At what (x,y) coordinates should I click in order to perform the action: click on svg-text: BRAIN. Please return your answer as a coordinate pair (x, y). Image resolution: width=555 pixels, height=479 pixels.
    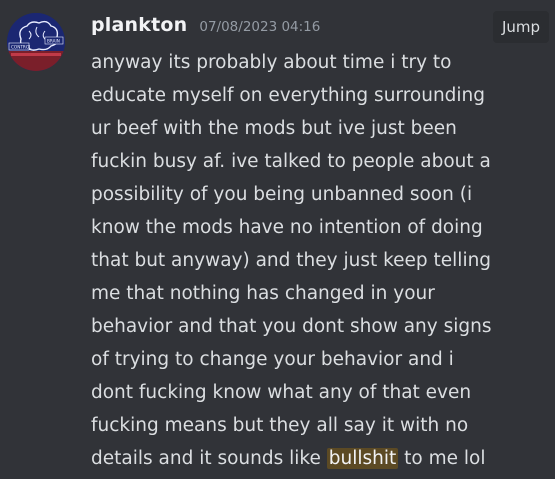
    Looking at the image, I should click on (53, 41).